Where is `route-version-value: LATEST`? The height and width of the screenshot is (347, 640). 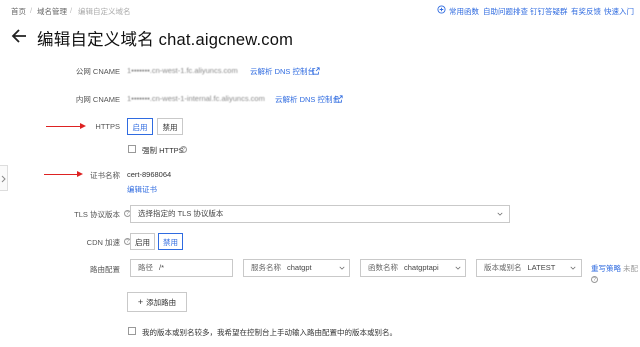
route-version-value: LATEST is located at coordinates (541, 267).